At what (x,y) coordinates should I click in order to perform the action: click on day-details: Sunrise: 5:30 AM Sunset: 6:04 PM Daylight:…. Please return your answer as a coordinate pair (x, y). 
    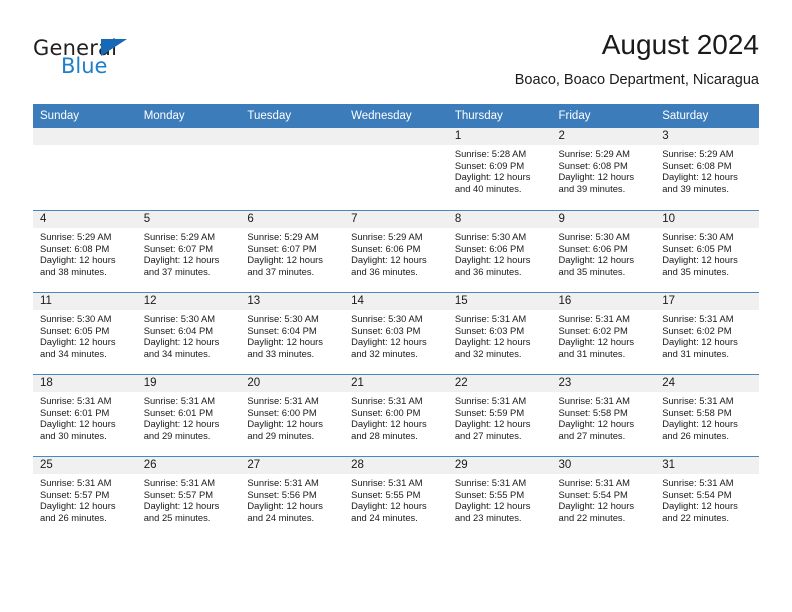
    Looking at the image, I should click on (292, 334).